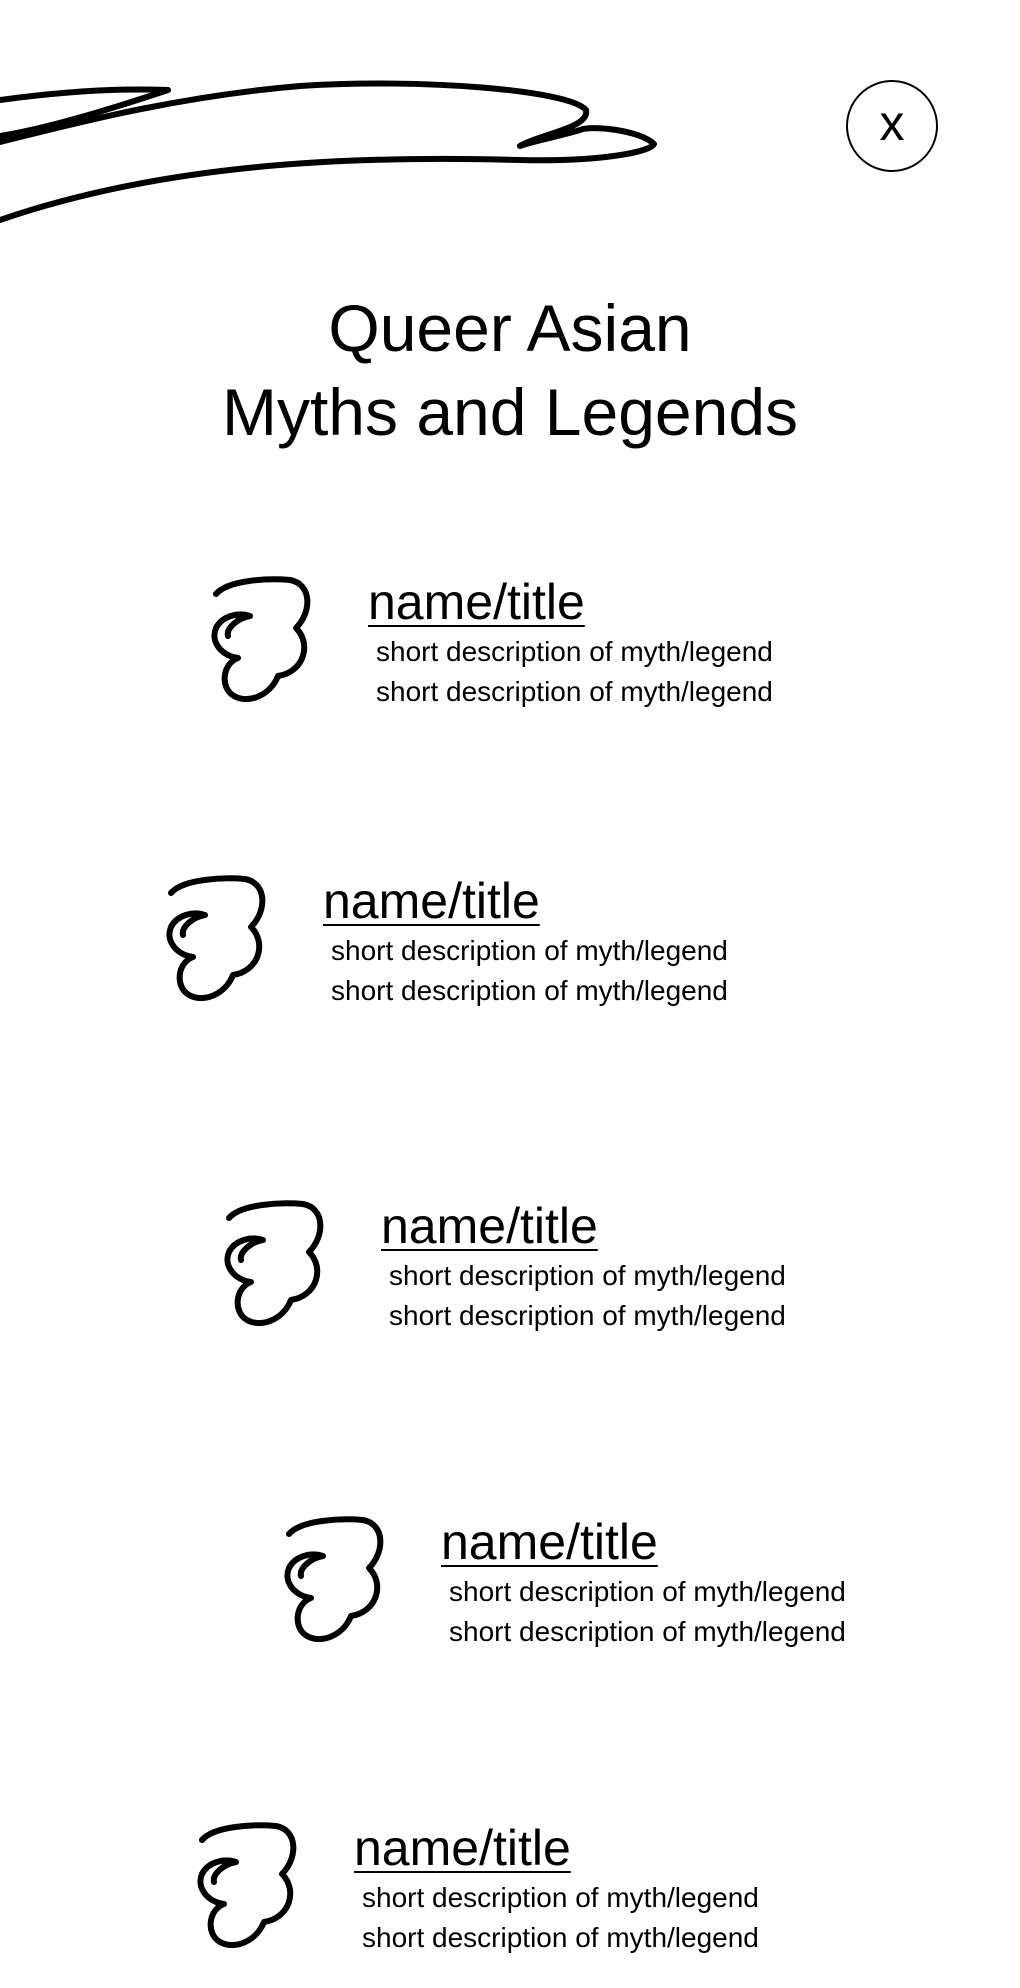 The height and width of the screenshot is (1988, 1020). Describe the element at coordinates (892, 123) in the screenshot. I see `close-label: x` at that location.